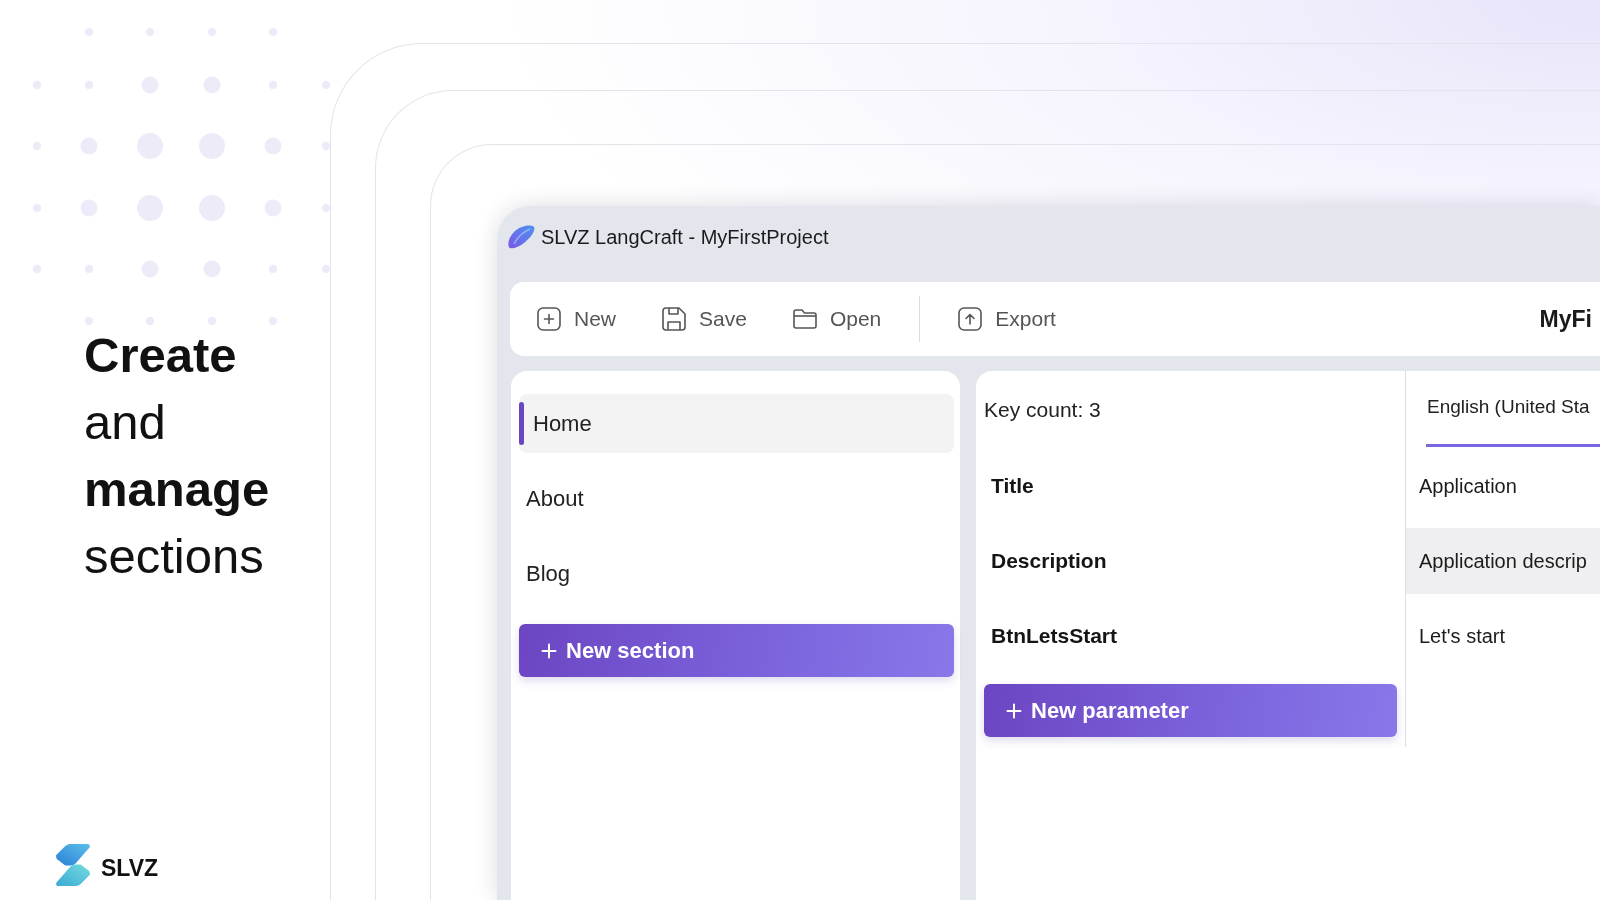 Image resolution: width=1600 pixels, height=900 pixels. What do you see at coordinates (736, 498) in the screenshot?
I see `section-item: About` at bounding box center [736, 498].